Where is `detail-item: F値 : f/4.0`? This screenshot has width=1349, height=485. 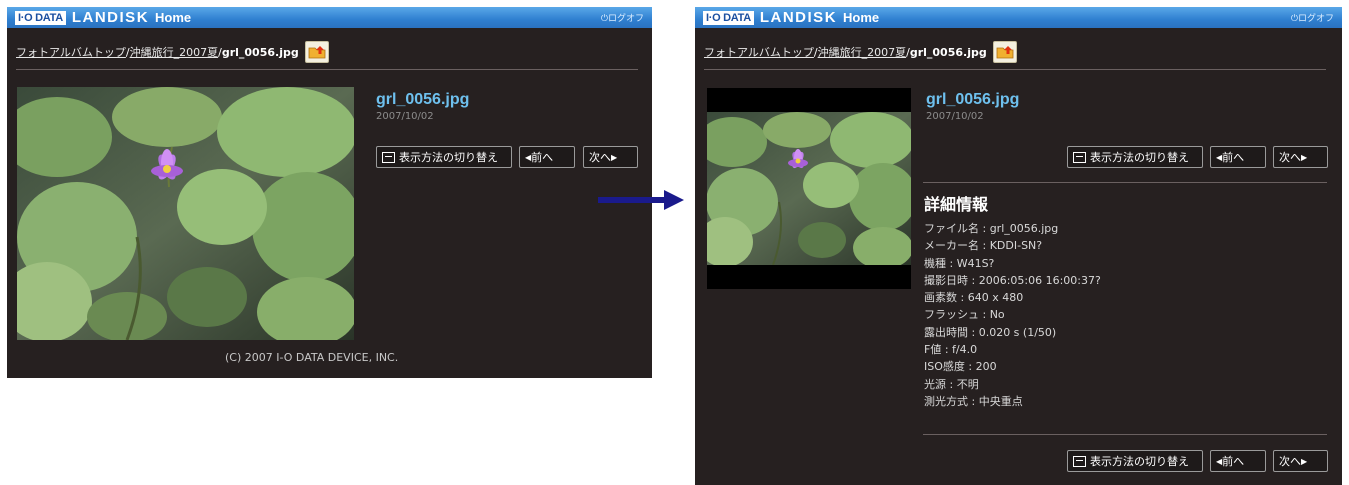 detail-item: F値 : f/4.0 is located at coordinates (951, 350).